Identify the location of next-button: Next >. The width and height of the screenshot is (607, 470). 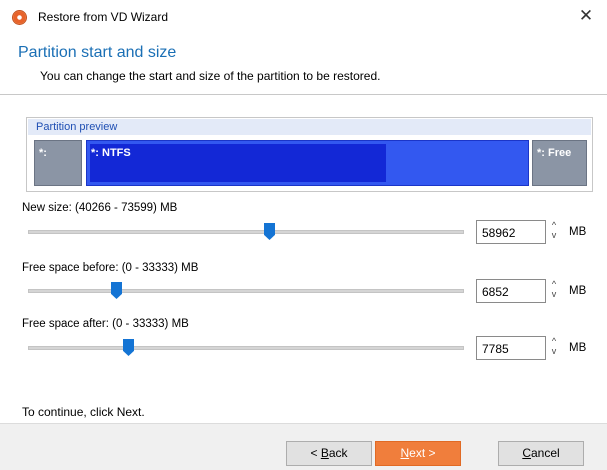
(418, 453).